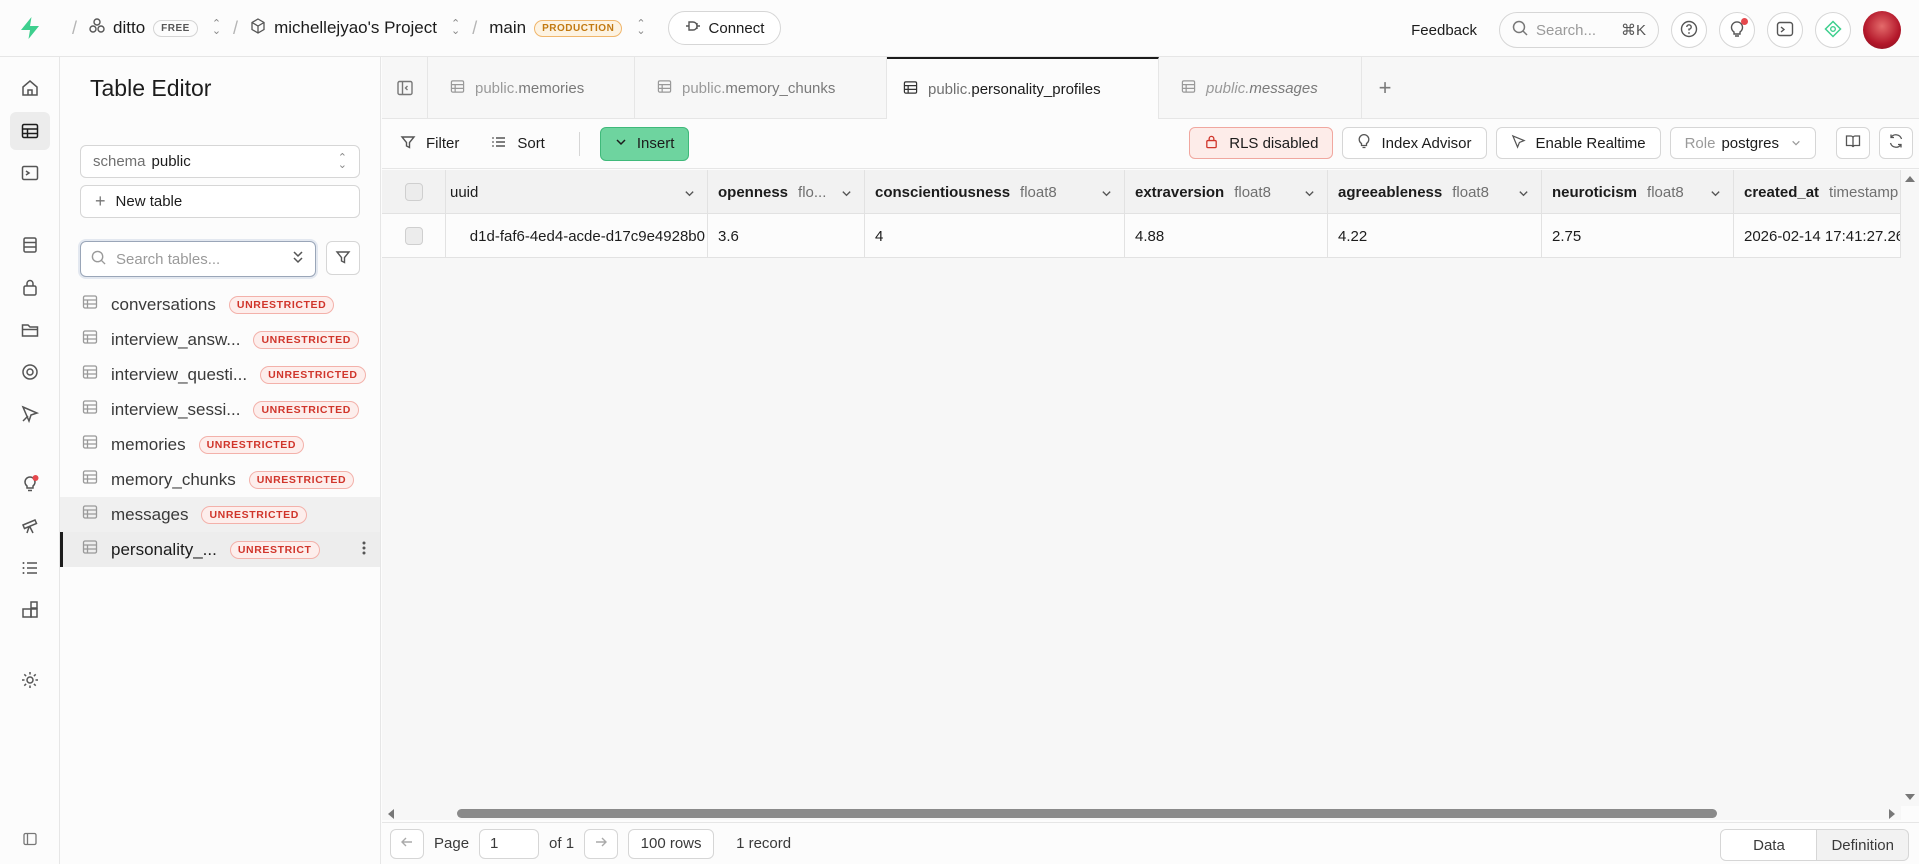  Describe the element at coordinates (1087, 813) in the screenshot. I see `horizontal-scroll-thumb` at that location.